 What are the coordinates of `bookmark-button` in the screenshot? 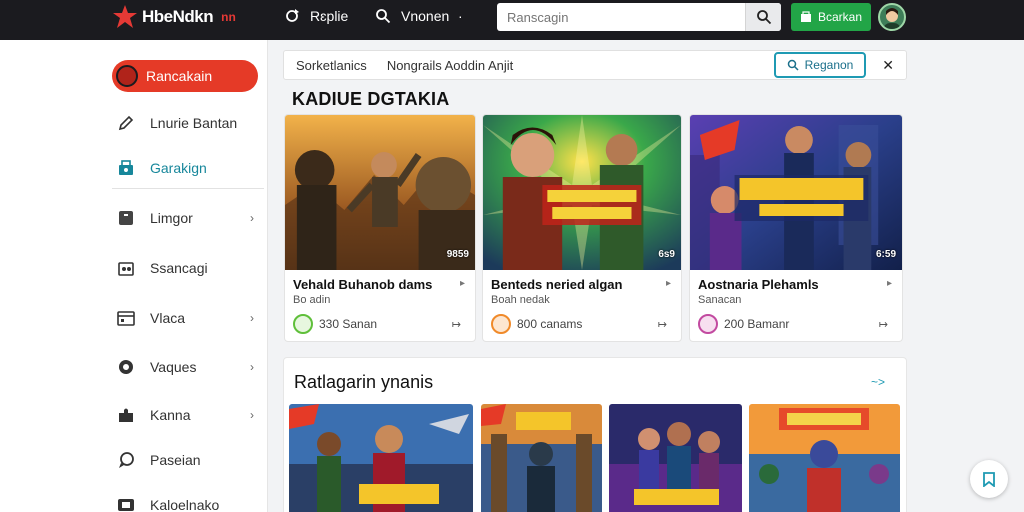 It's located at (989, 479).